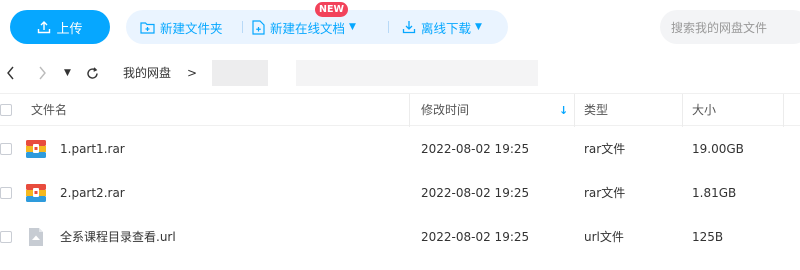 Image resolution: width=800 pixels, height=270 pixels. Describe the element at coordinates (708, 237) in the screenshot. I see `file-size: 125B` at that location.